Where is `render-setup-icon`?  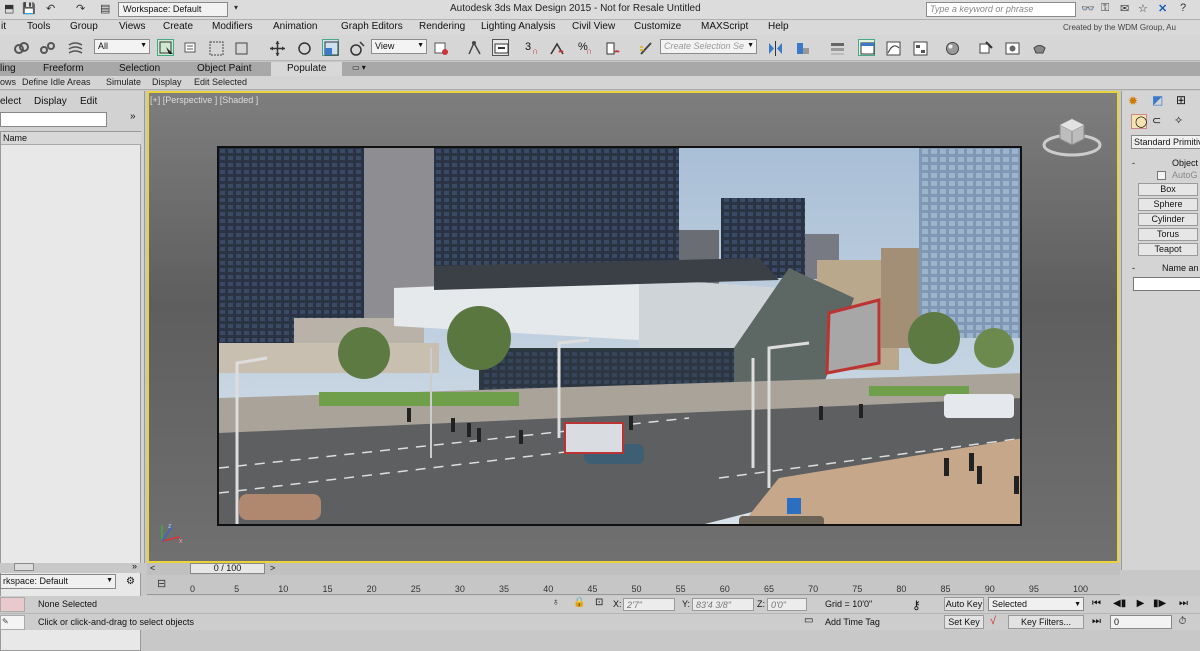
render-setup-icon is located at coordinates (984, 47).